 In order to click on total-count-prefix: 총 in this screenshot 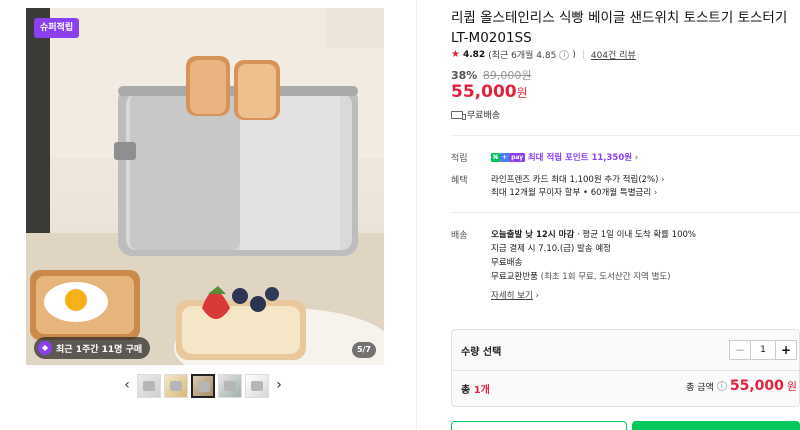, I will do `click(467, 390)`.